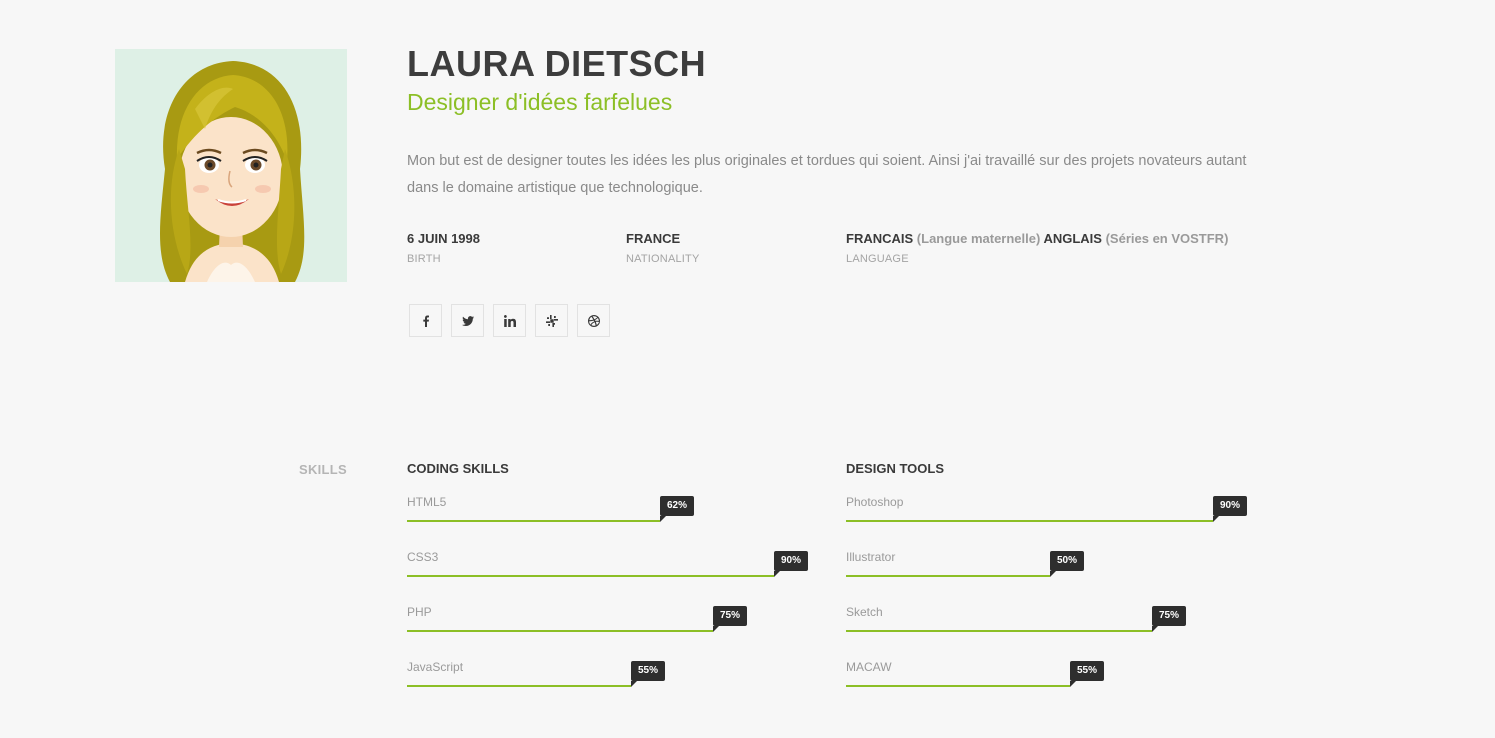  I want to click on social-links, so click(509, 320).